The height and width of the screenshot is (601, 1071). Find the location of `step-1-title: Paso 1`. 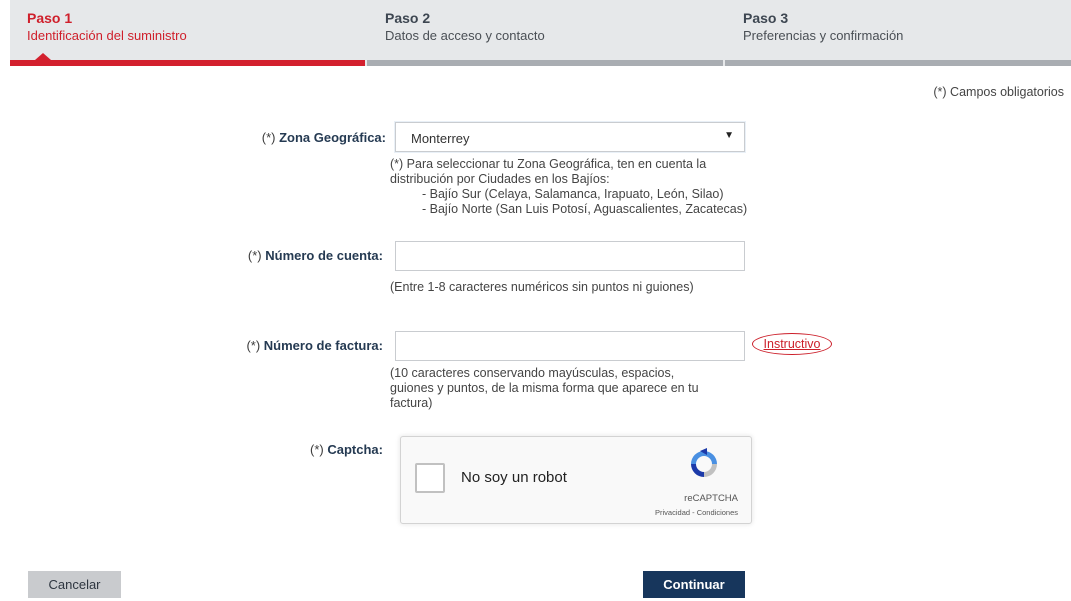

step-1-title: Paso 1 is located at coordinates (50, 18).